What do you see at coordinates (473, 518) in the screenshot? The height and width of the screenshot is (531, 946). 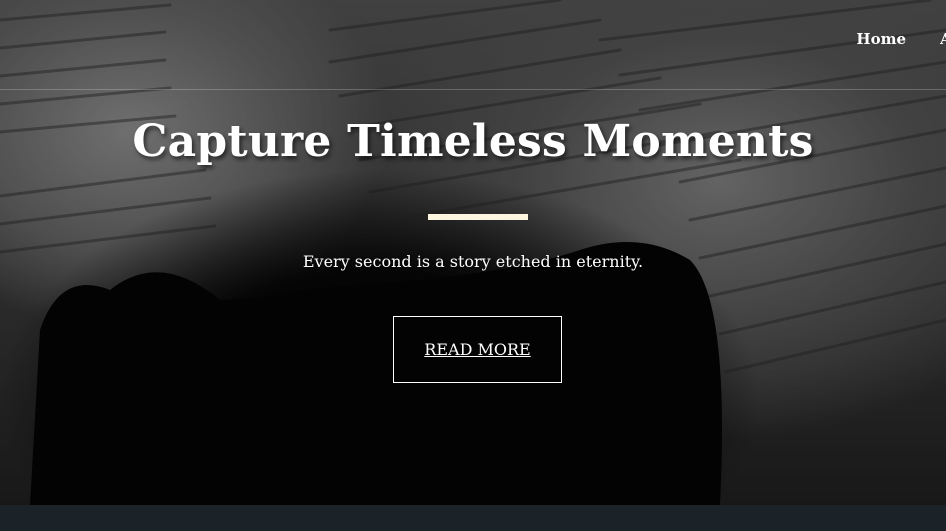 I see `page-footer-strip` at bounding box center [473, 518].